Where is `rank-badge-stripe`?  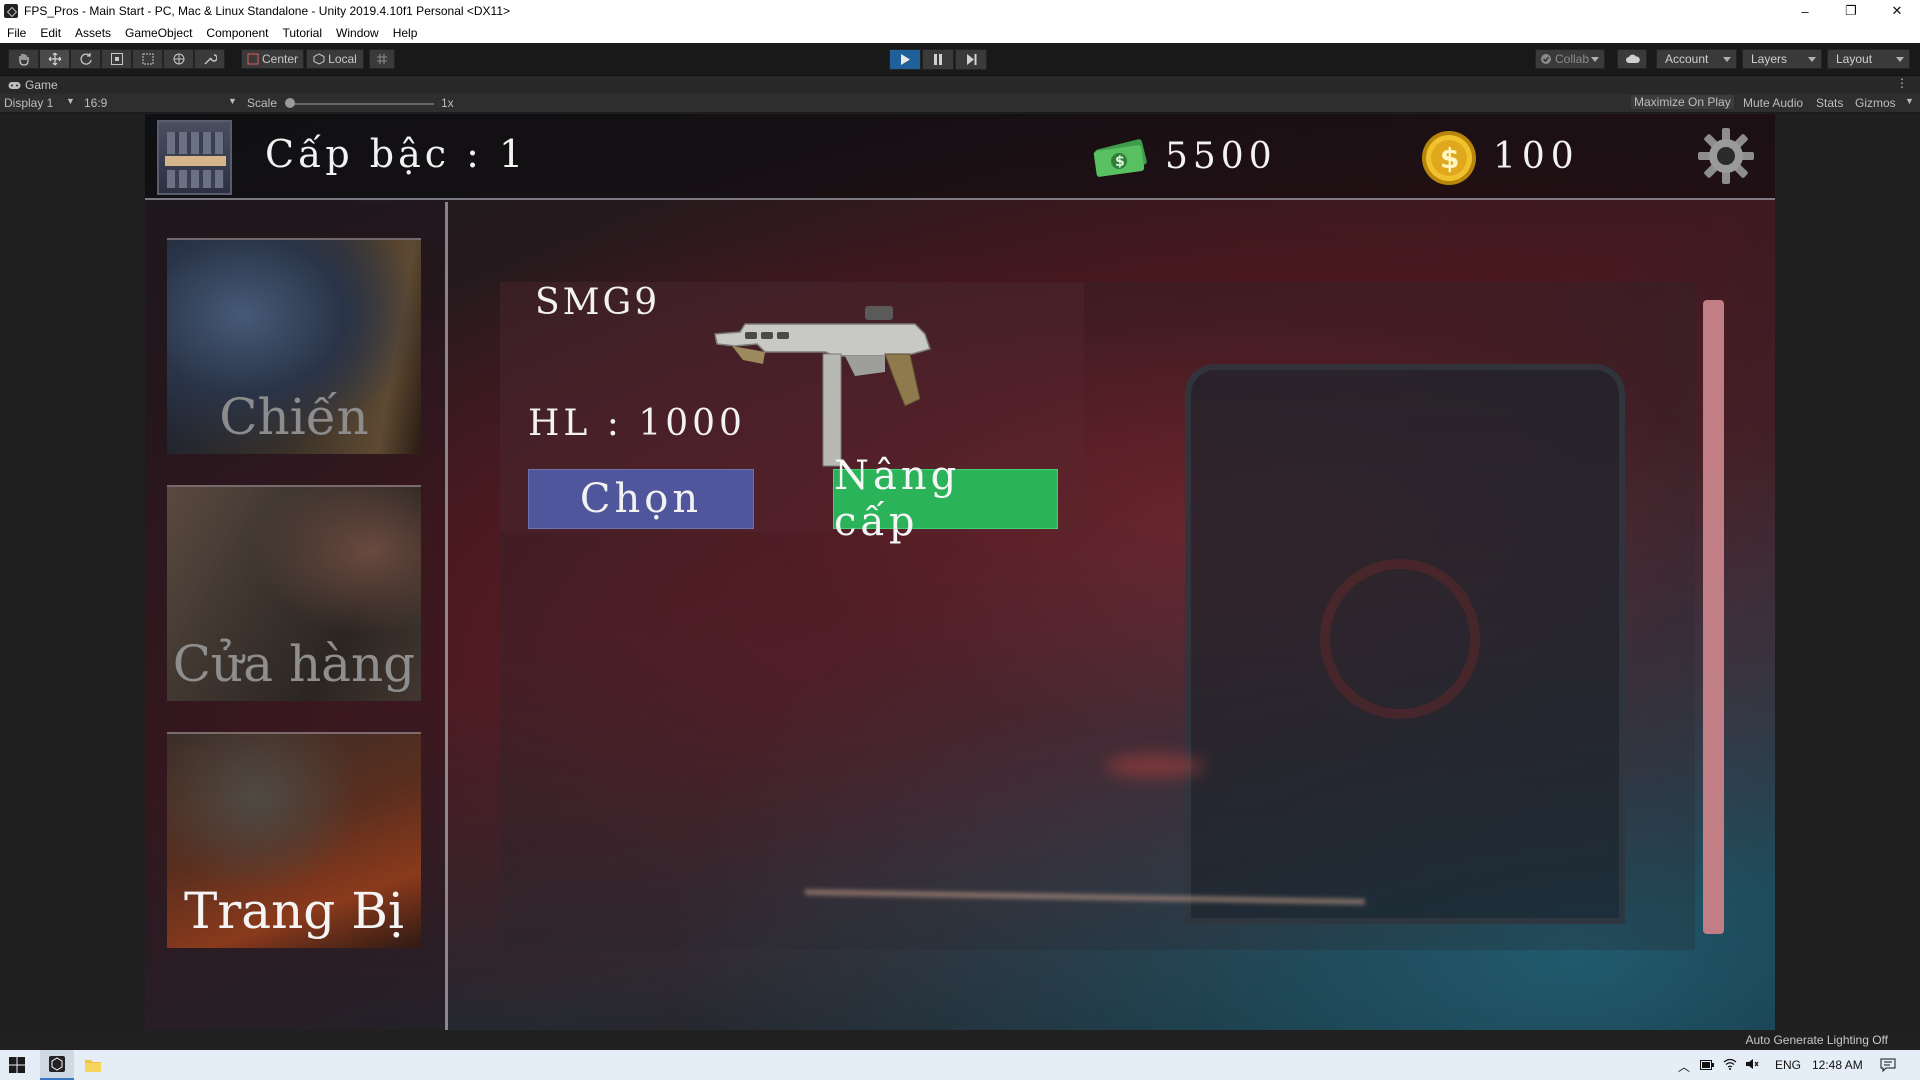 rank-badge-stripe is located at coordinates (195, 161).